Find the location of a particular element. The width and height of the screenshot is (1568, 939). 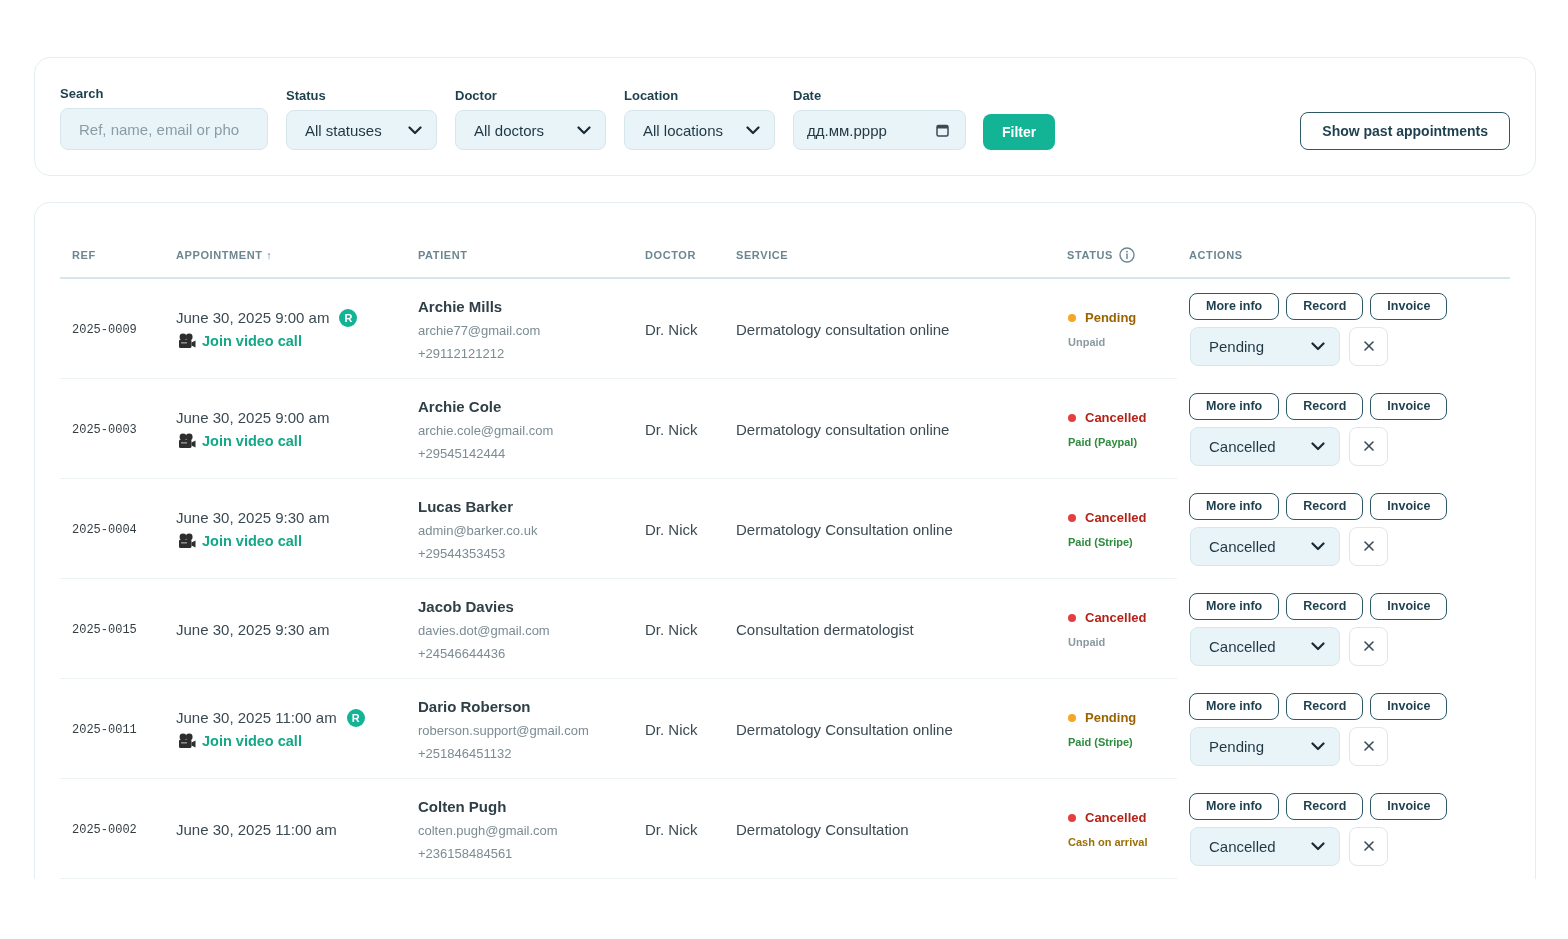

patient-email: archie.cole@gmail.com is located at coordinates (486, 430).